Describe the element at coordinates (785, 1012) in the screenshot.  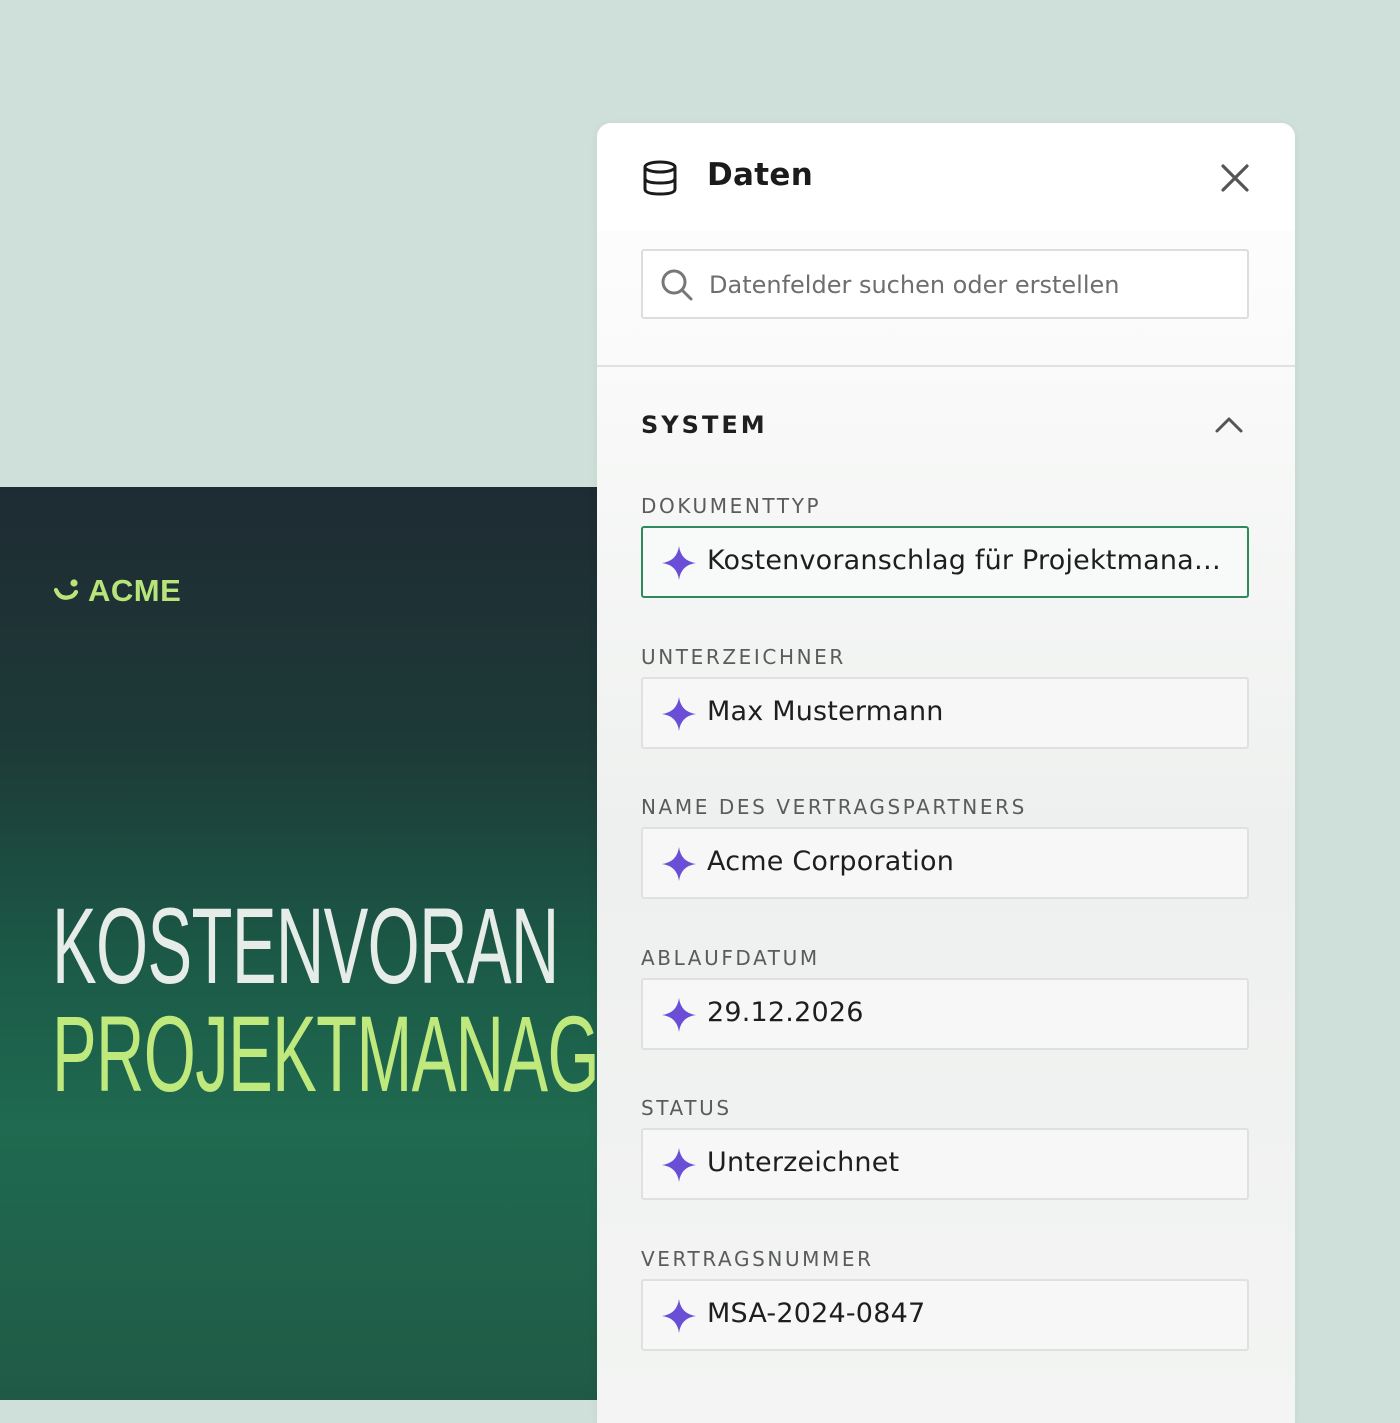
I see `field-value: 29.12.2026` at that location.